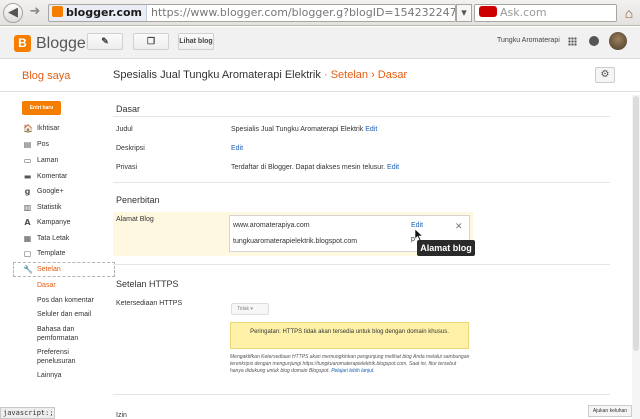  What do you see at coordinates (46, 76) in the screenshot?
I see `my-blogs-link: Blog saya` at bounding box center [46, 76].